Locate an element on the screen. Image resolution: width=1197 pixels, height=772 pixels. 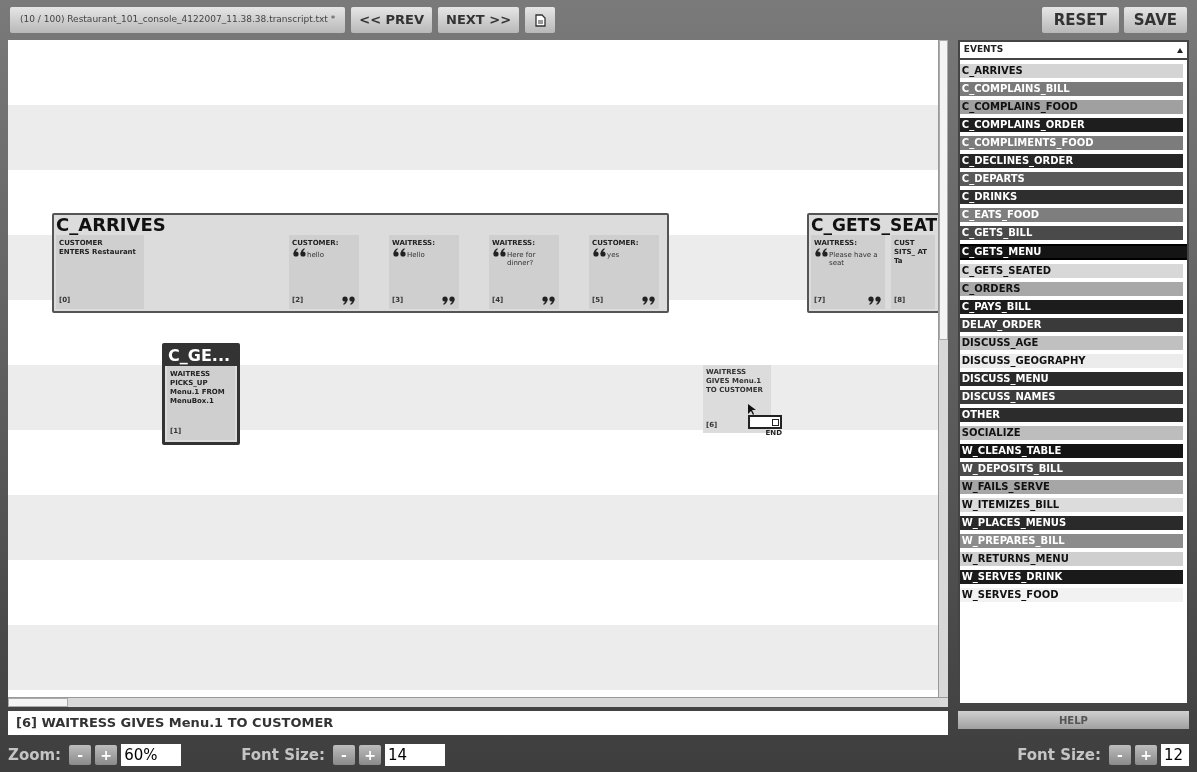
event-item: W_ITEMIZES_BILL is located at coordinates (1071, 505).